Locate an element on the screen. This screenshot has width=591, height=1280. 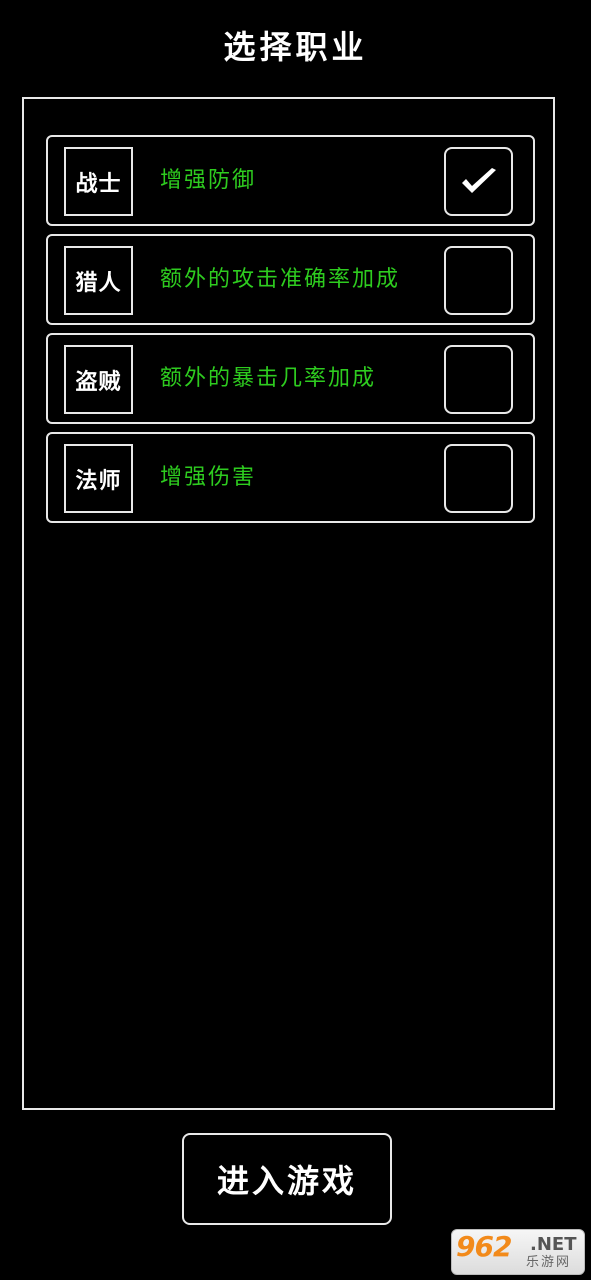
class-option-rogue: 盗贼 额外的暴击几率加成 is located at coordinates (290, 378).